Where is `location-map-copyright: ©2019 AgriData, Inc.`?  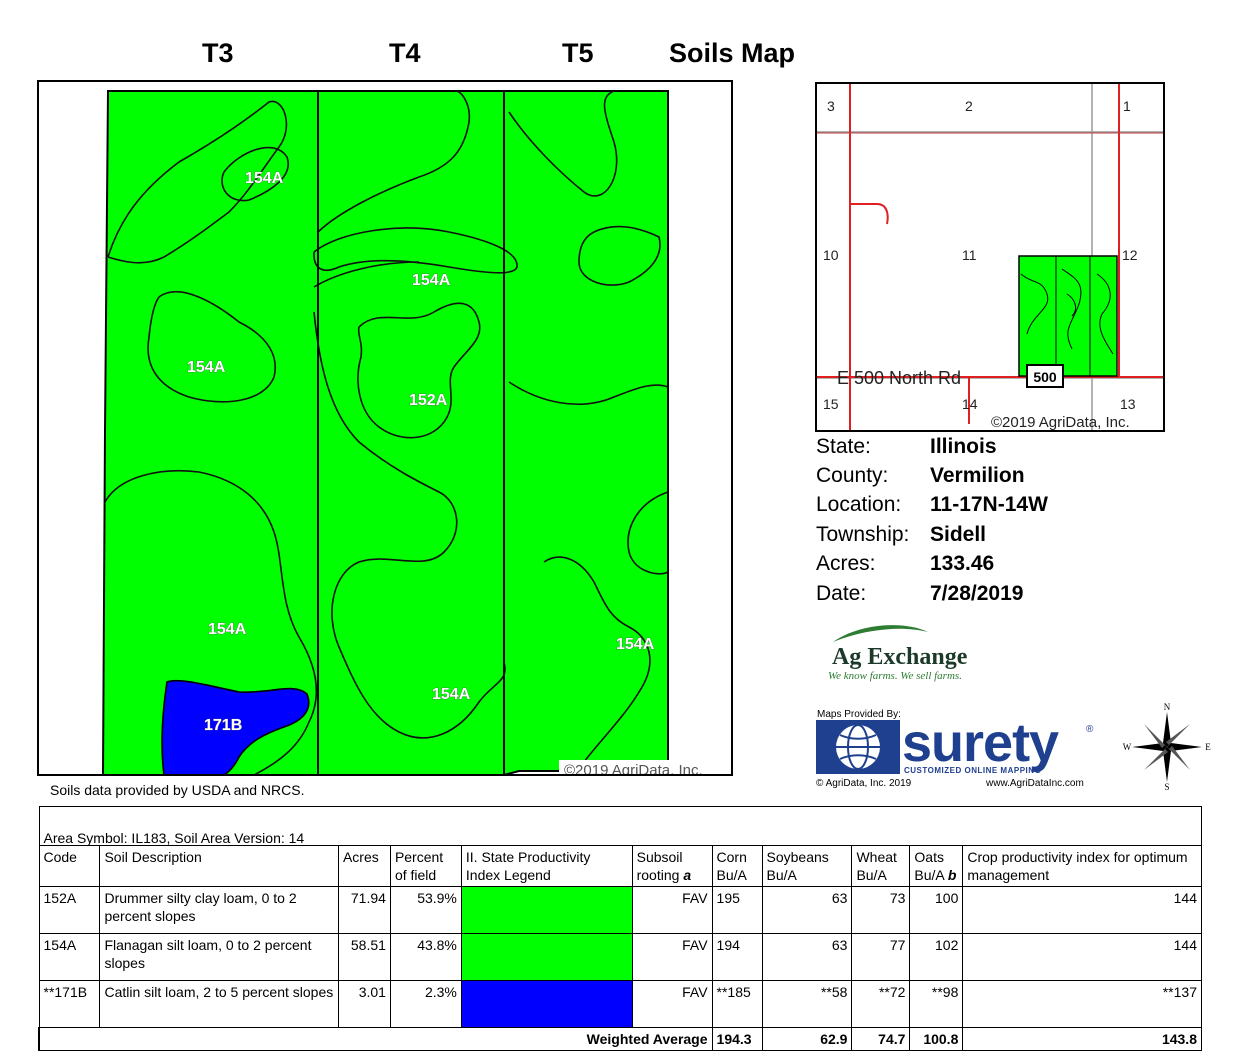
location-map-copyright: ©2019 AgriData, Inc. is located at coordinates (1060, 422).